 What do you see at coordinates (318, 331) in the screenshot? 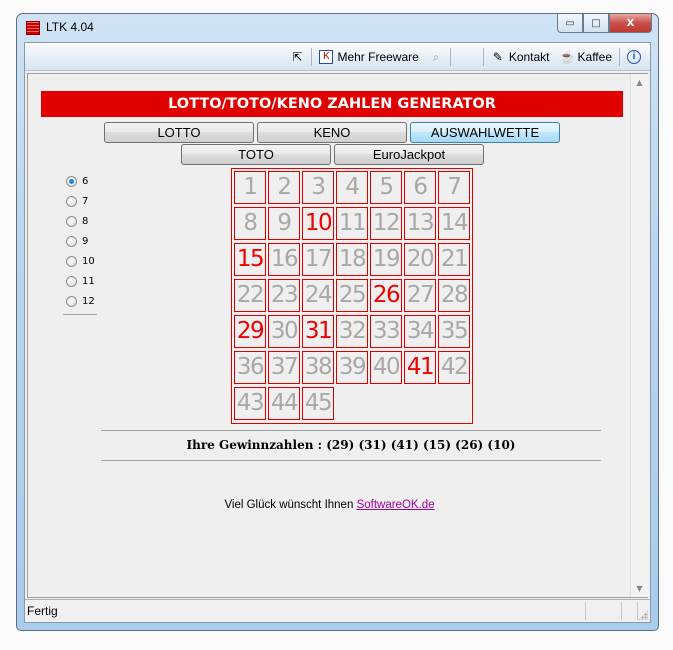
I see `number-cell-drawn: 31` at bounding box center [318, 331].